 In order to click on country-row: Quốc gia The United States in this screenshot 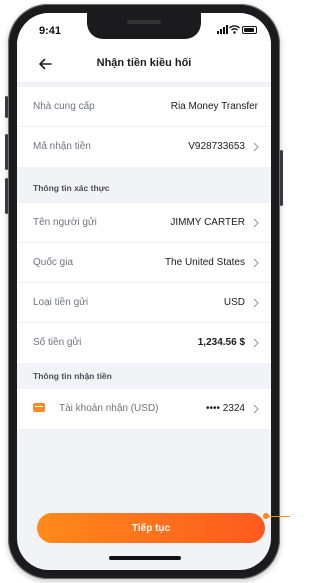, I will do `click(144, 263)`.